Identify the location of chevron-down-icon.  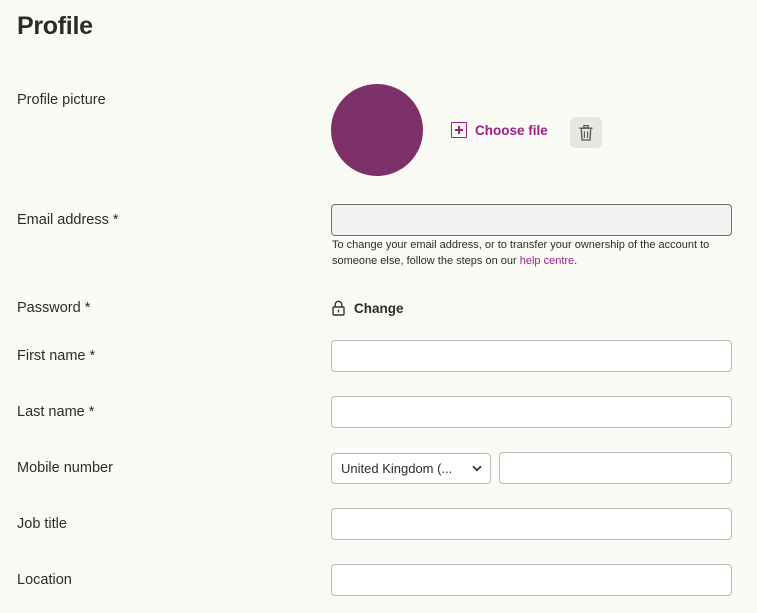
(477, 468).